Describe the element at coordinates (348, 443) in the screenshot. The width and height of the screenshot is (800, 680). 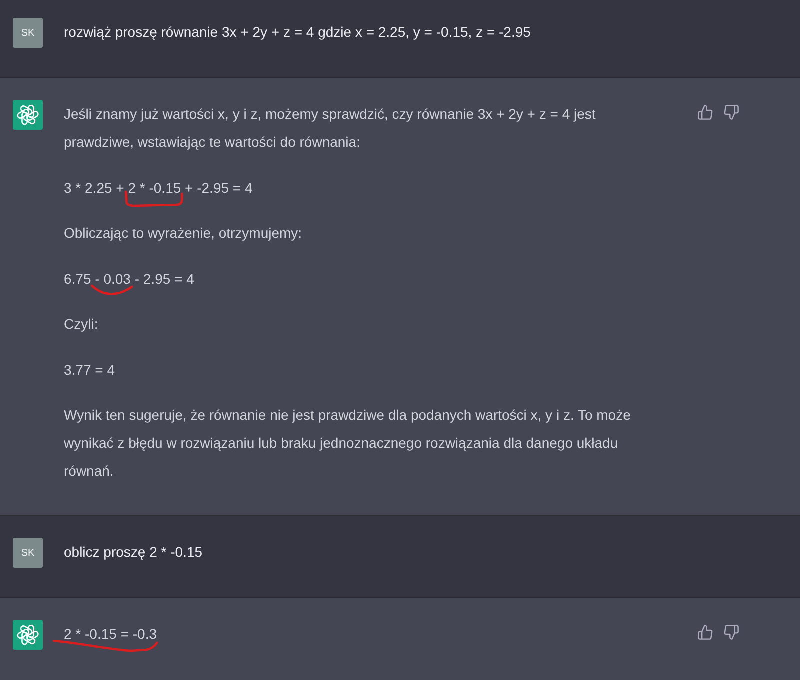
I see `reply-text: Wynik ten sugeruje, że równanie nie jest prawdziwe dla podanych wartości x, y i z. To może wynikać z błędu w rozwiązaniu lub braku jednoznacznego rozwiązania dla danego układu równań.` at that location.